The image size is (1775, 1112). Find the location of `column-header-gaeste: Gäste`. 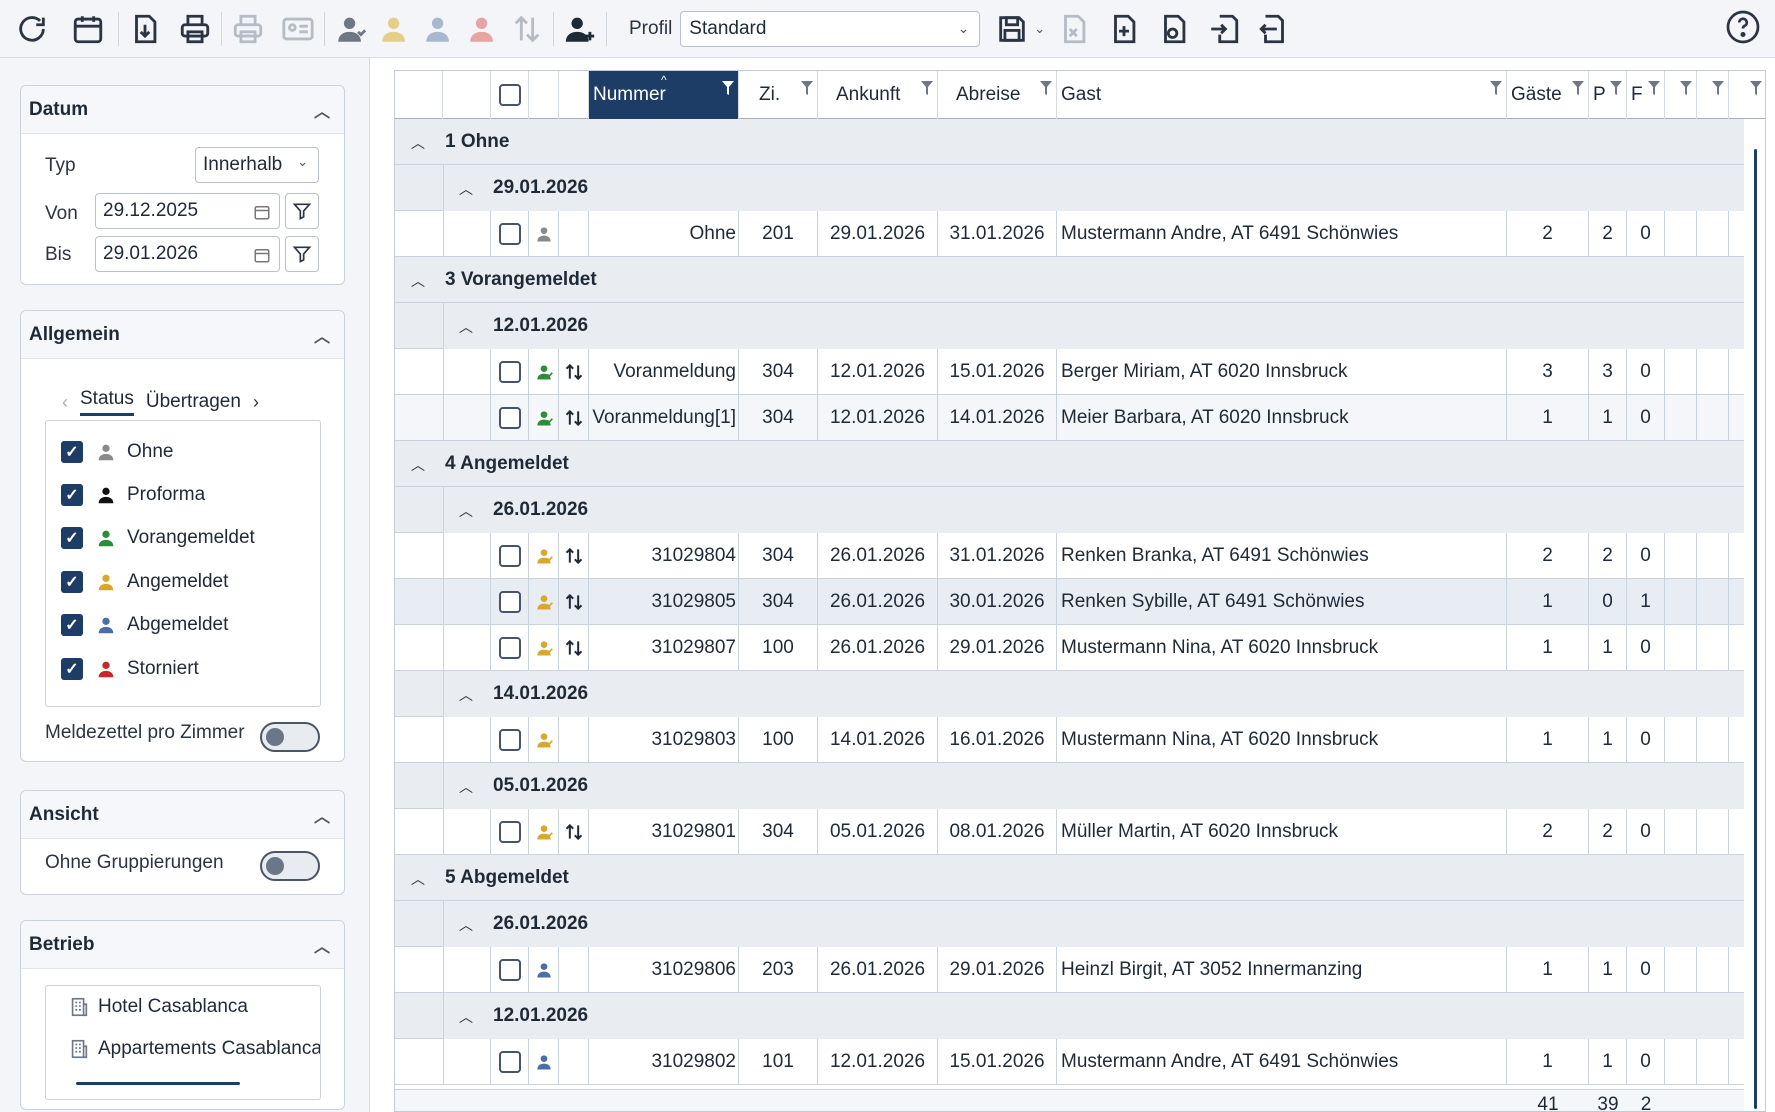

column-header-gaeste: Gäste is located at coordinates (1548, 95).